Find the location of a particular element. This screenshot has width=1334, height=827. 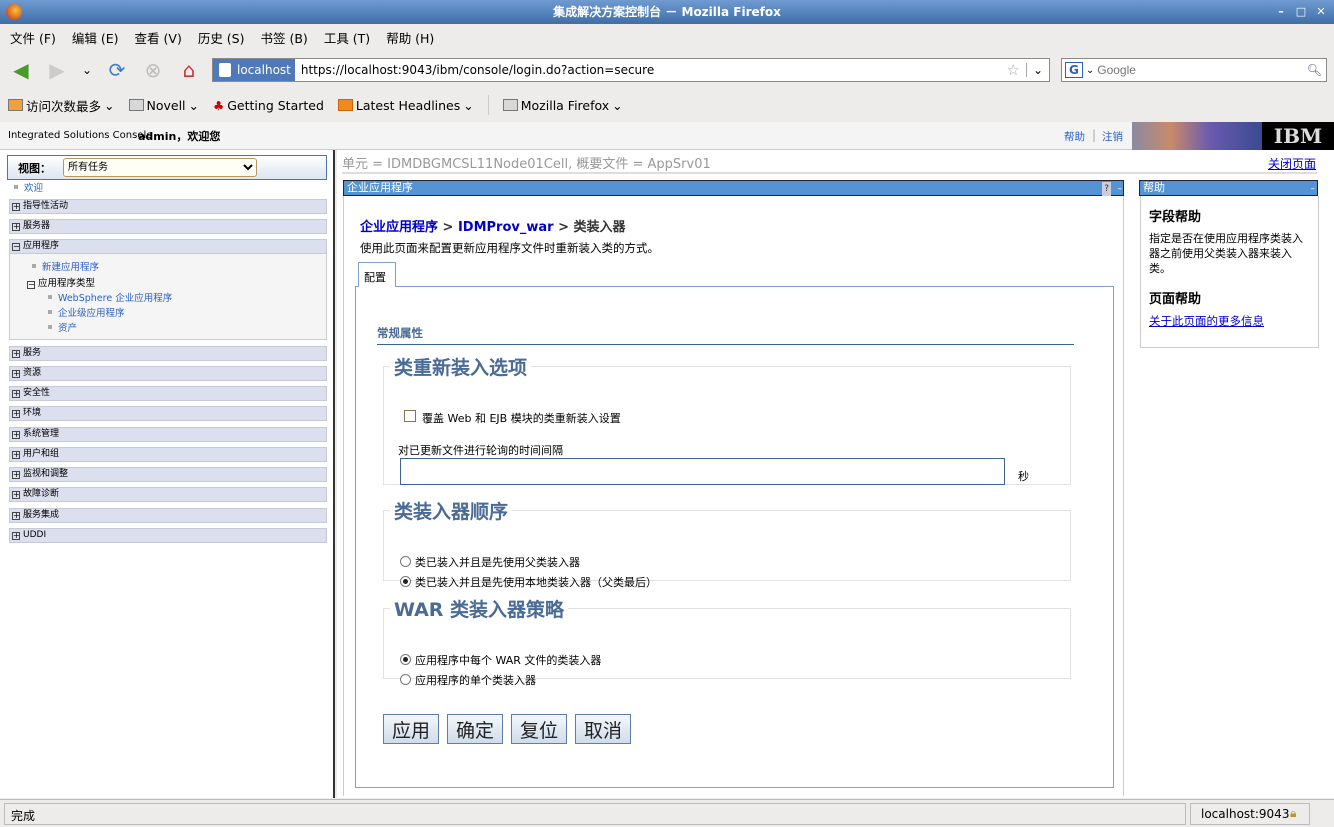

field-help-heading: 字段帮助 is located at coordinates (1175, 217).